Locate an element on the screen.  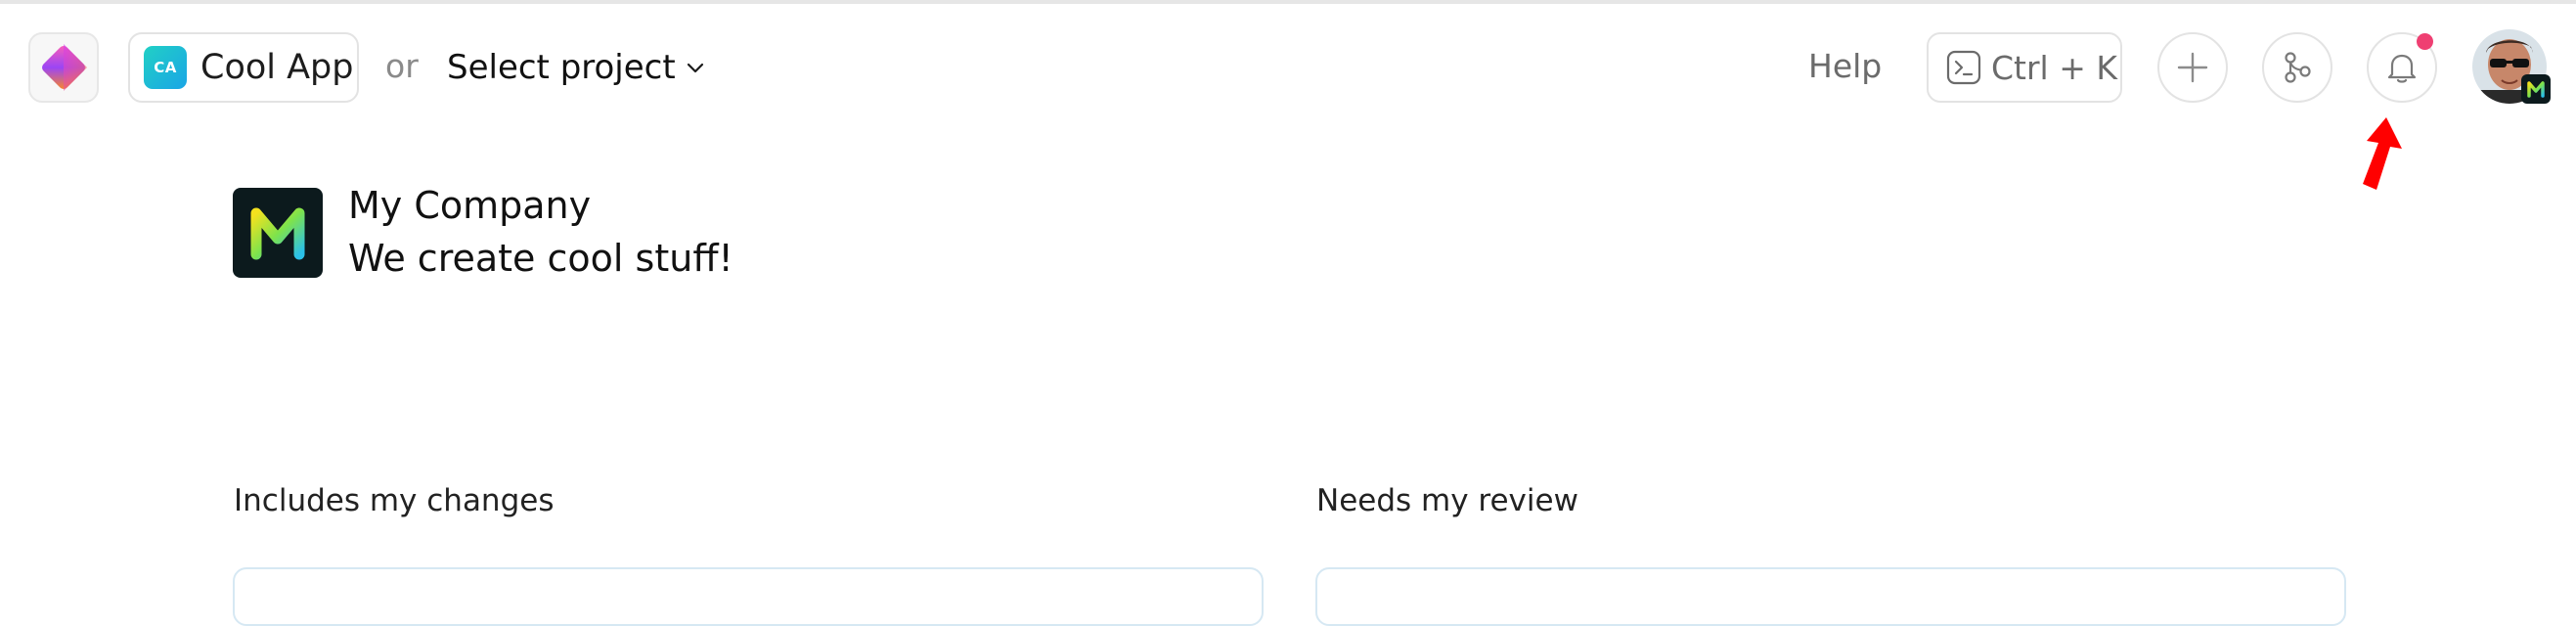
select-project-label: Select project is located at coordinates (561, 67).